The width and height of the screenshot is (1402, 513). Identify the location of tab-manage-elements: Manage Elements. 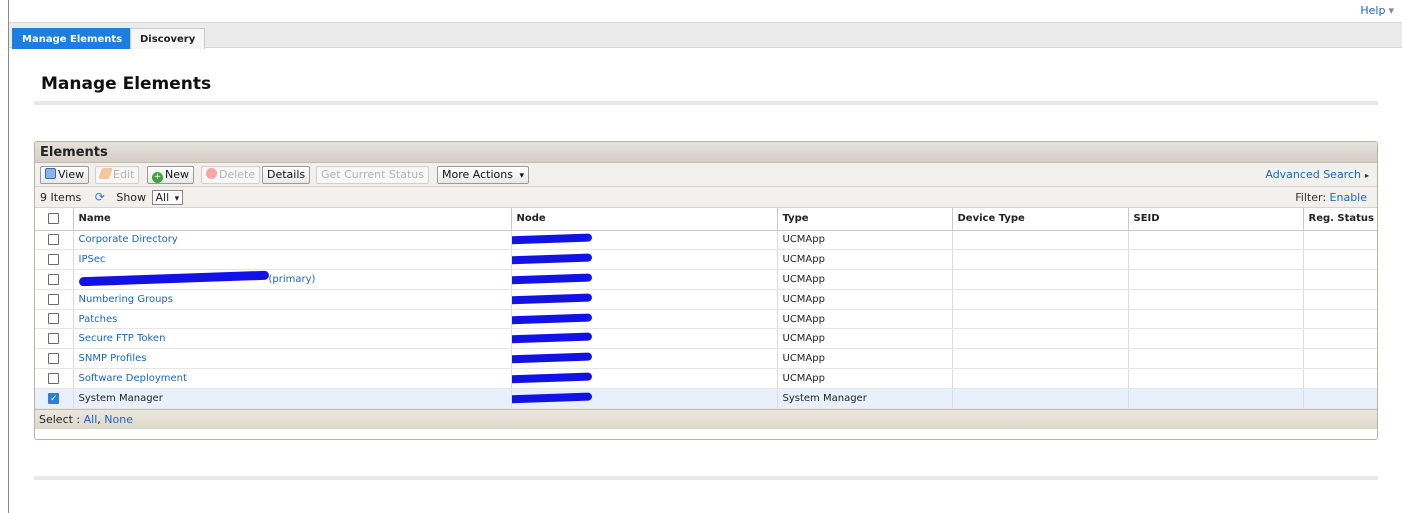
(72, 38).